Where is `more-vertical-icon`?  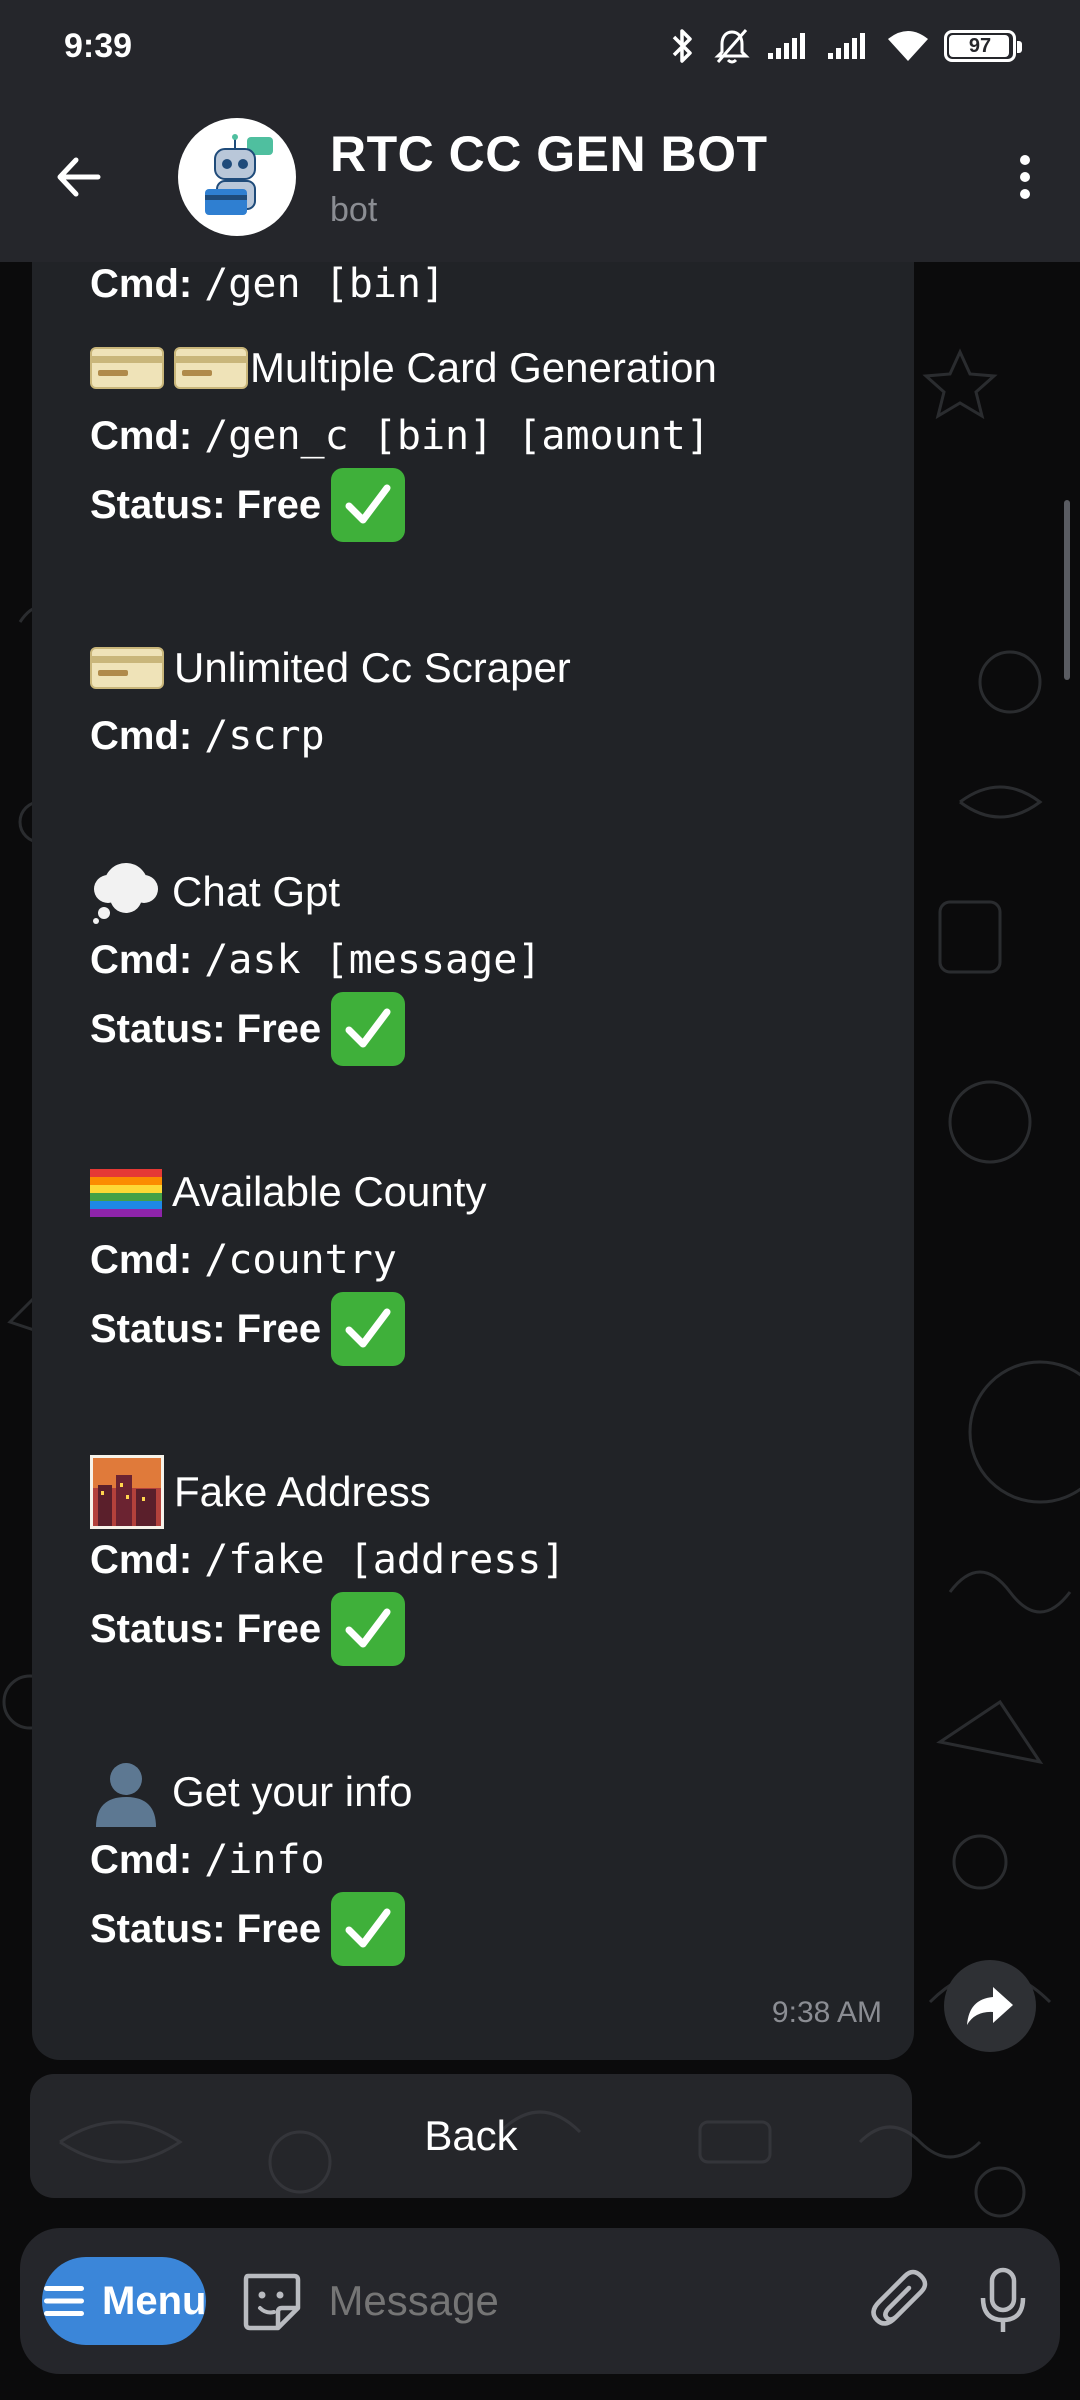 more-vertical-icon is located at coordinates (1025, 177).